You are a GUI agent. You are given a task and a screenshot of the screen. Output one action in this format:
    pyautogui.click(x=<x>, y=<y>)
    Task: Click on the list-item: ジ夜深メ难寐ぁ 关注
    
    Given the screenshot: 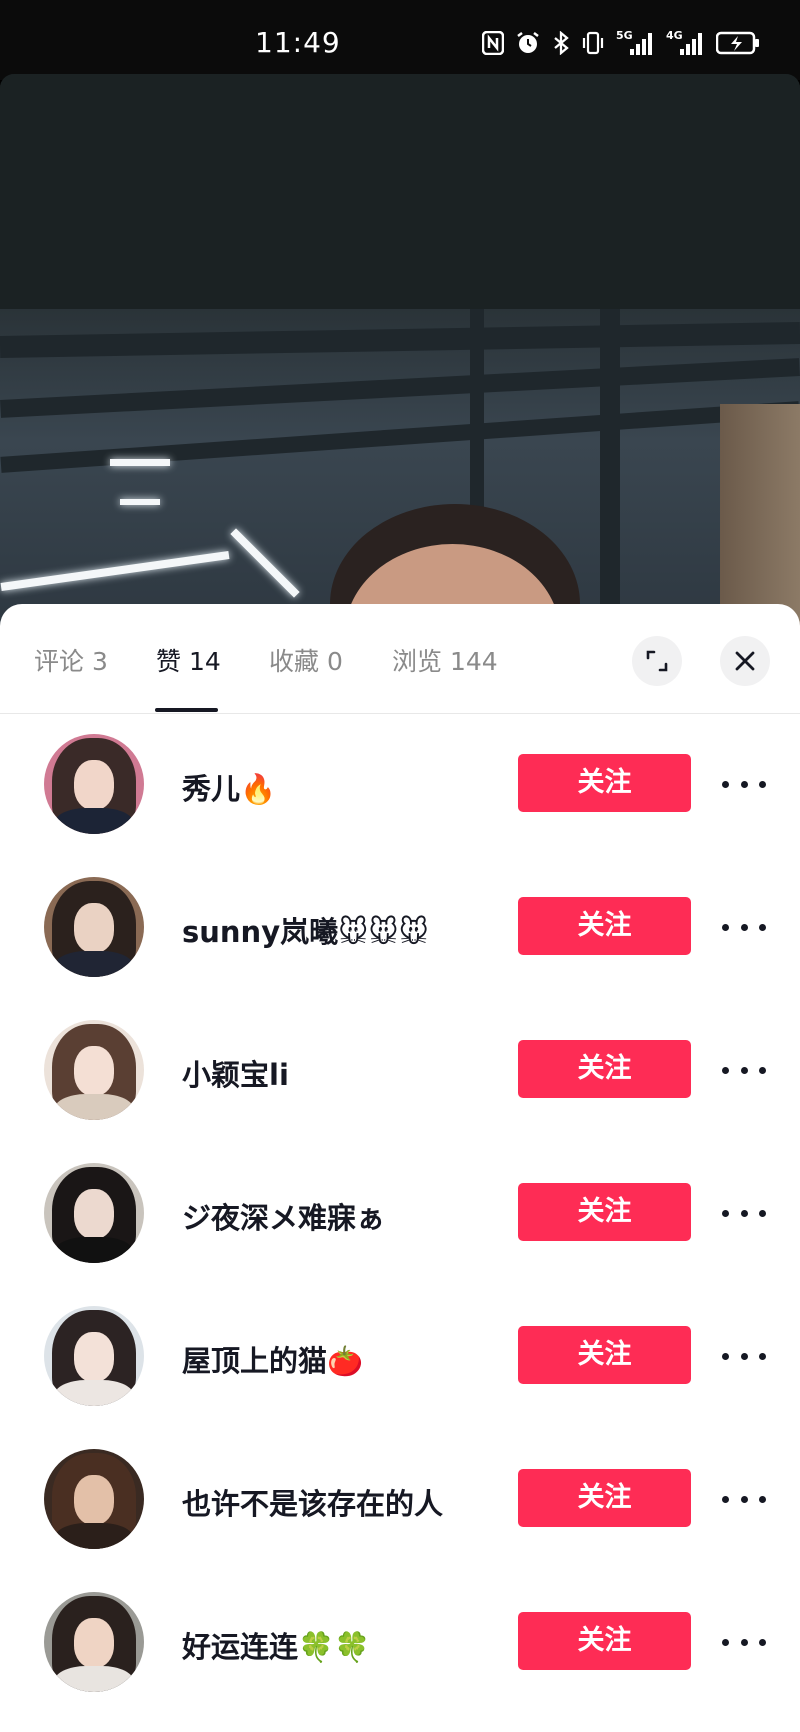 What is the action you would take?
    pyautogui.click(x=400, y=1214)
    